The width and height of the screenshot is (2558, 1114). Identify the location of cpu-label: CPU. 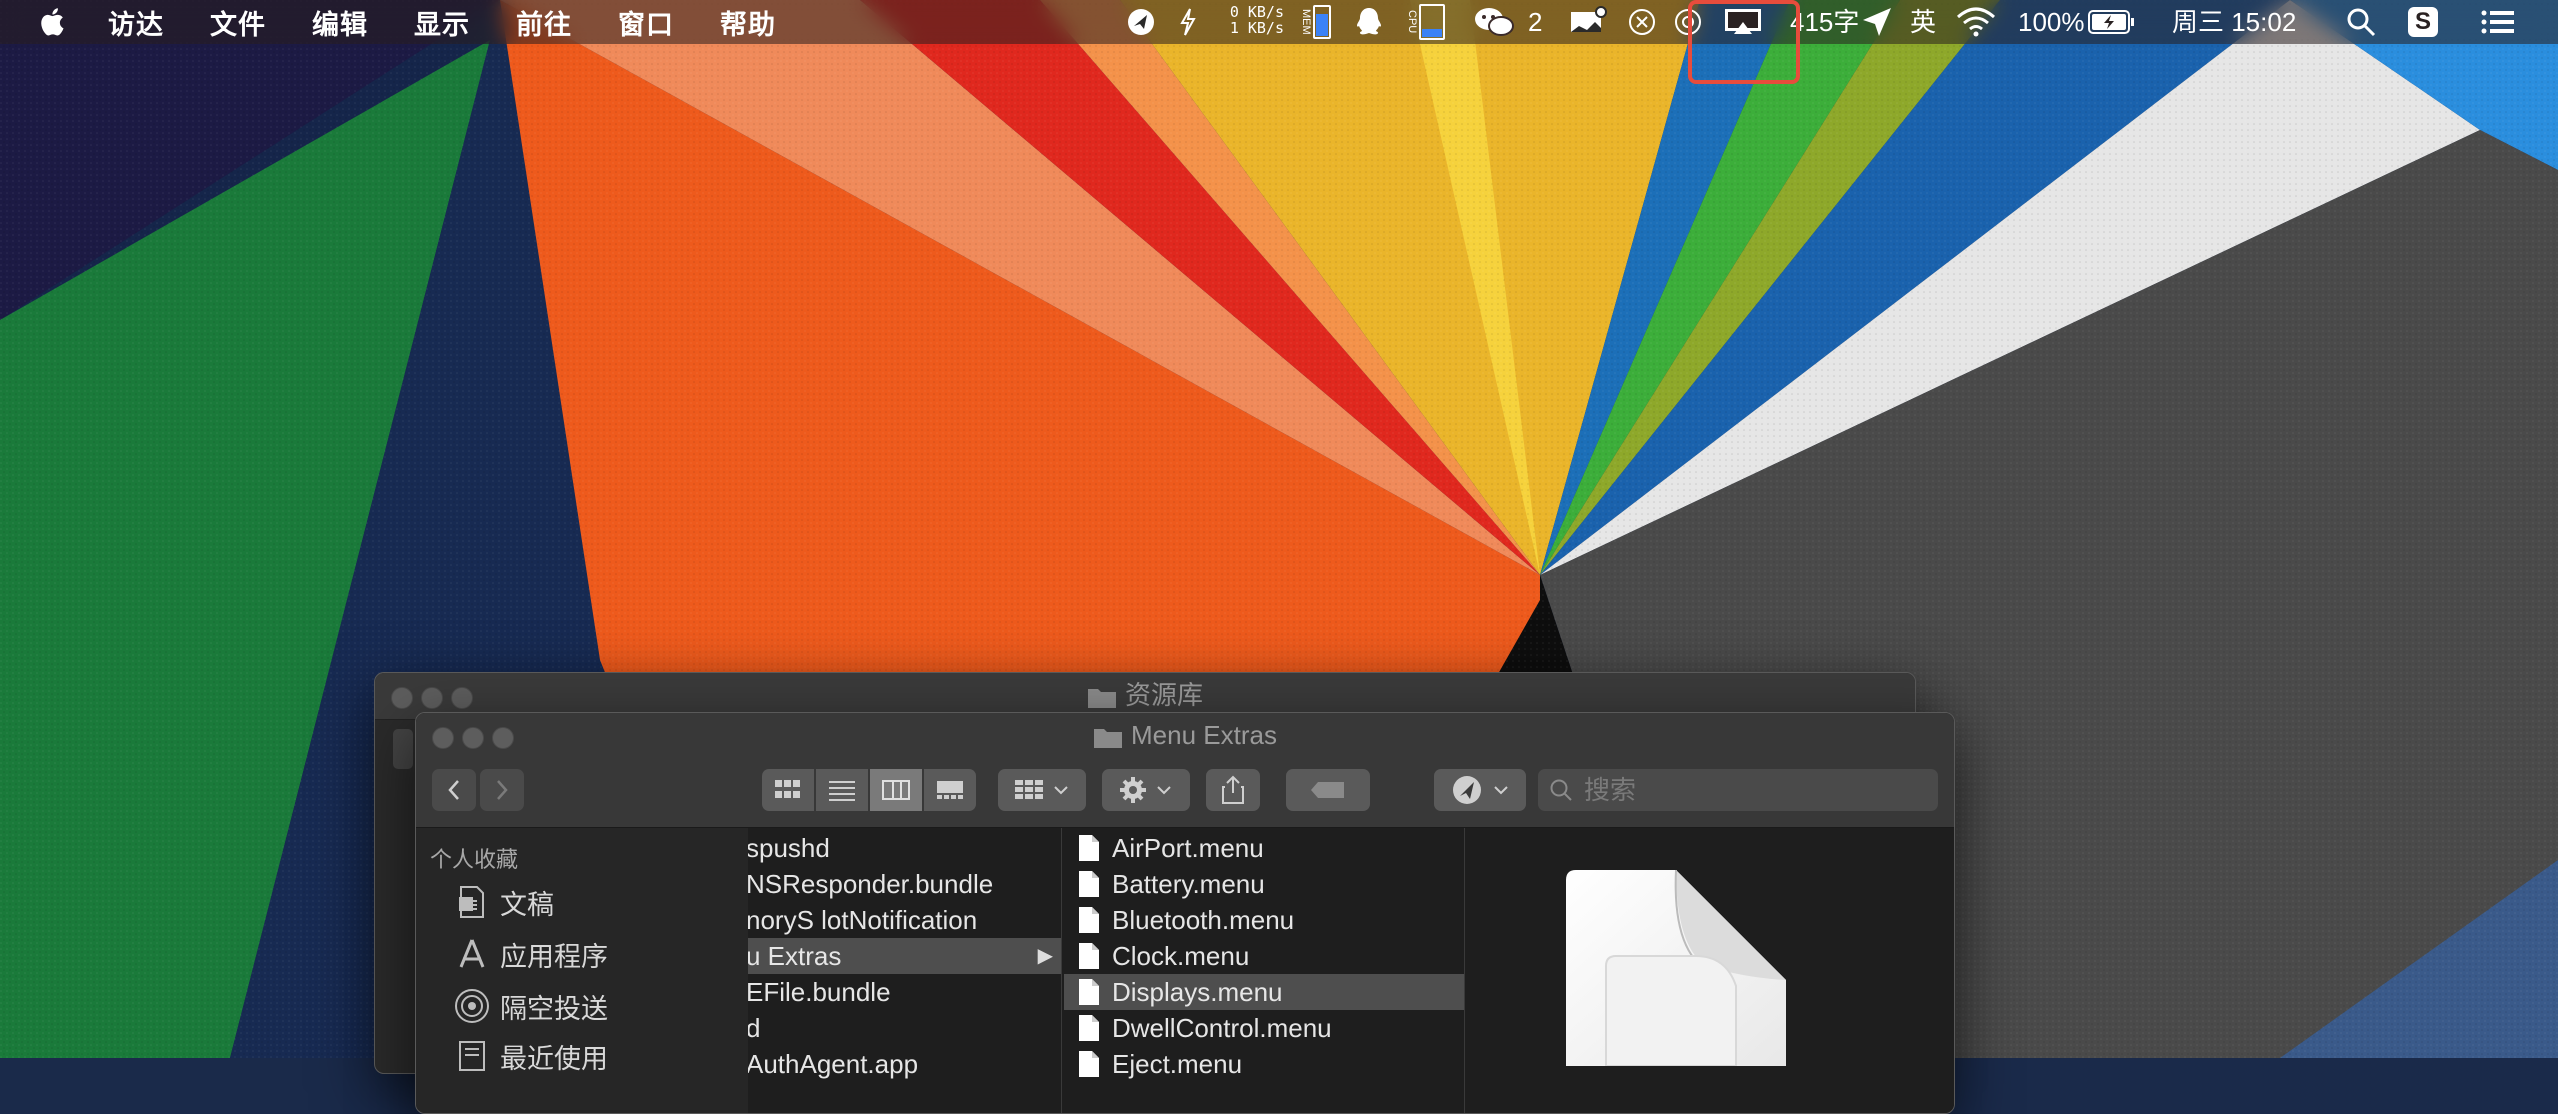
(1412, 22).